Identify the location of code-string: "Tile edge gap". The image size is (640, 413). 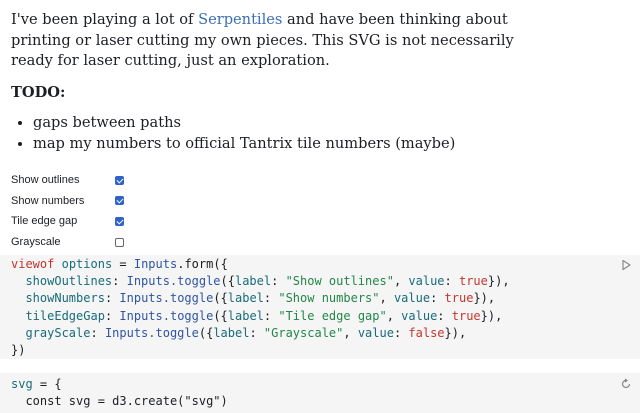
(332, 315).